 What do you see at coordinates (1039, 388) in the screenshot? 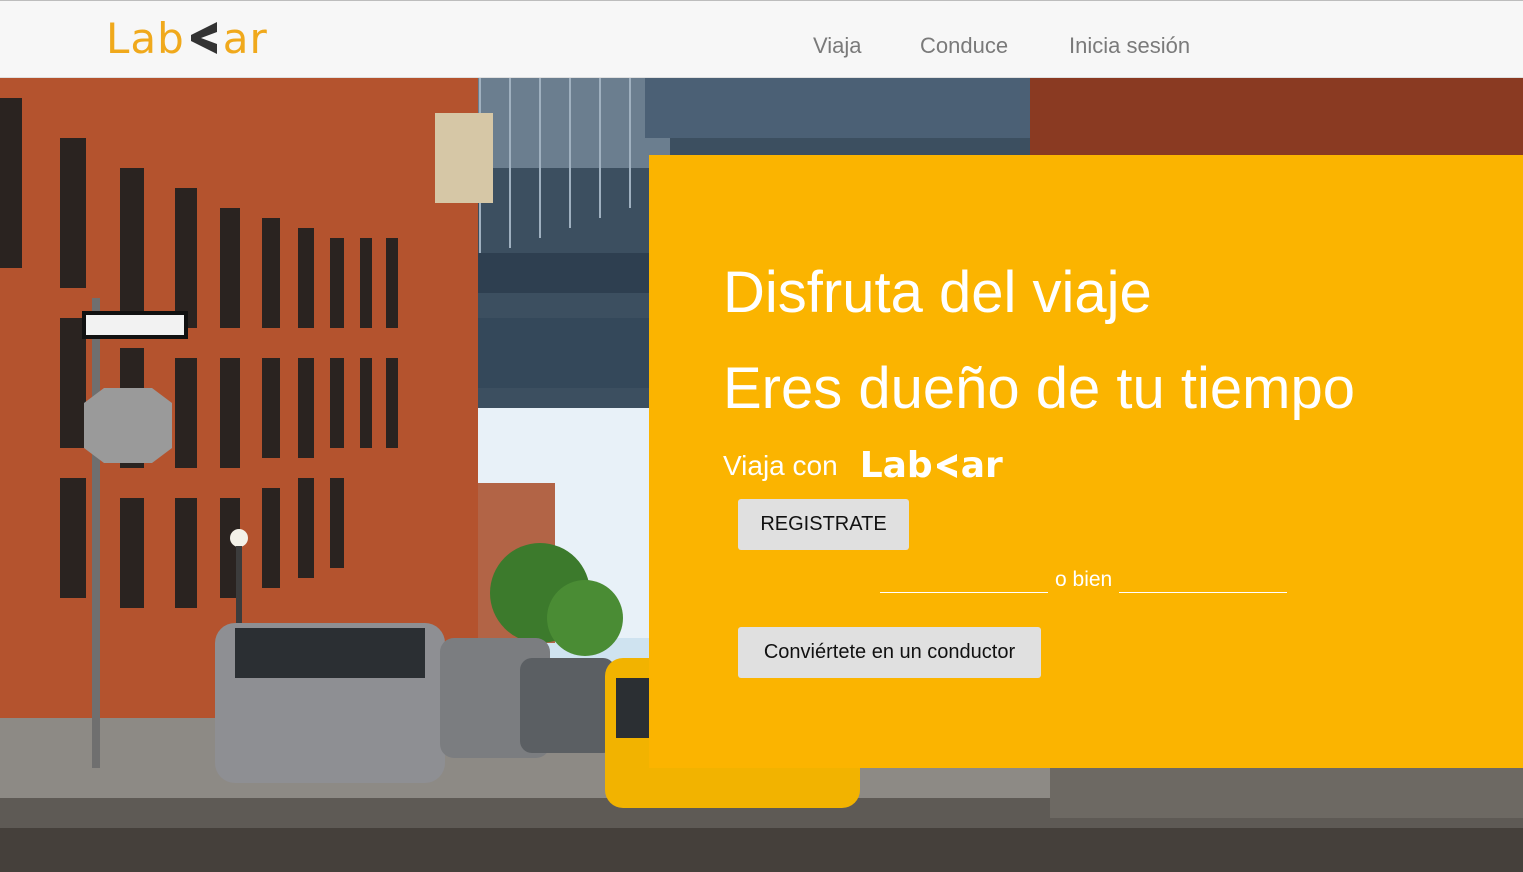
I see `headline-own-time: Eres dueño de tu tiempo` at bounding box center [1039, 388].